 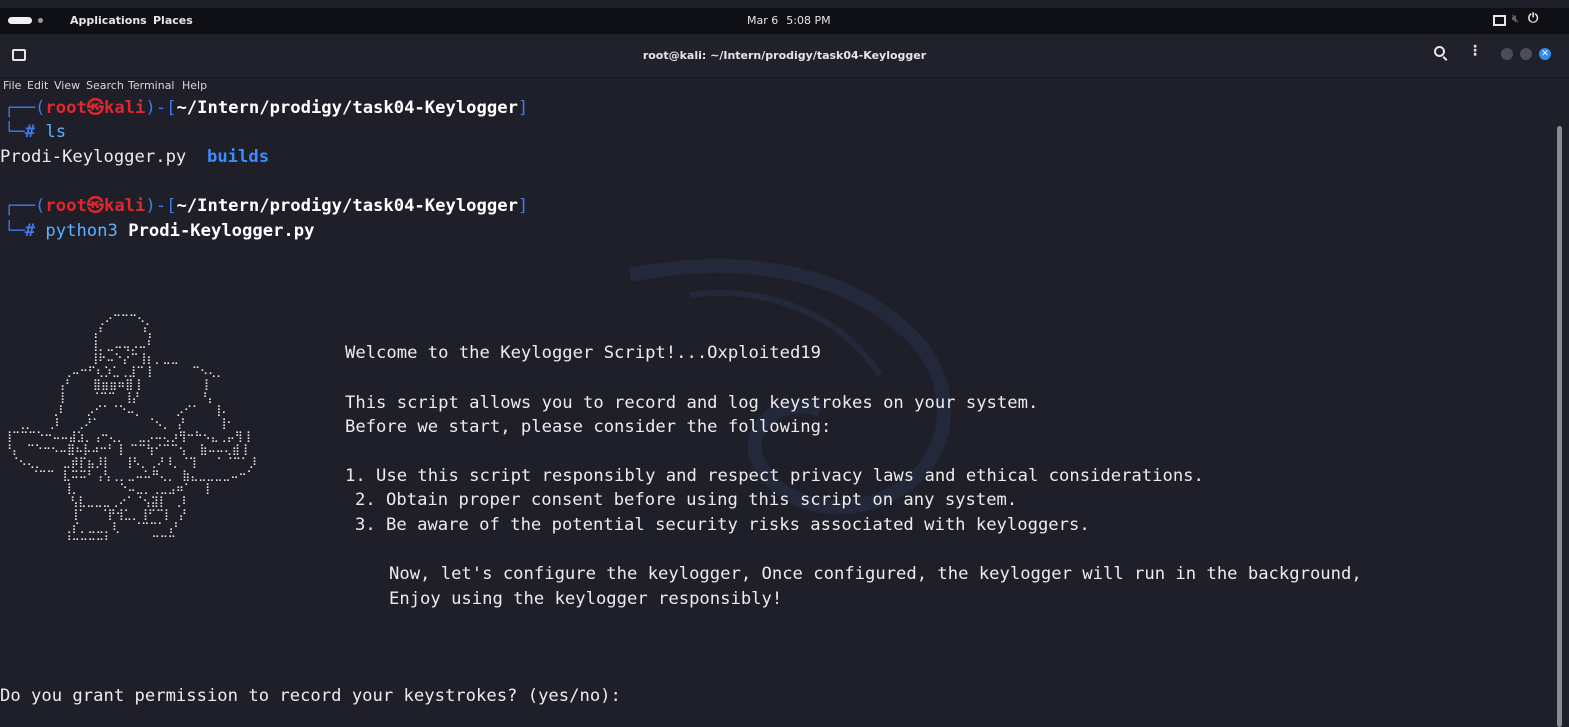 What do you see at coordinates (20, 20) in the screenshot?
I see `activities-pill-icon` at bounding box center [20, 20].